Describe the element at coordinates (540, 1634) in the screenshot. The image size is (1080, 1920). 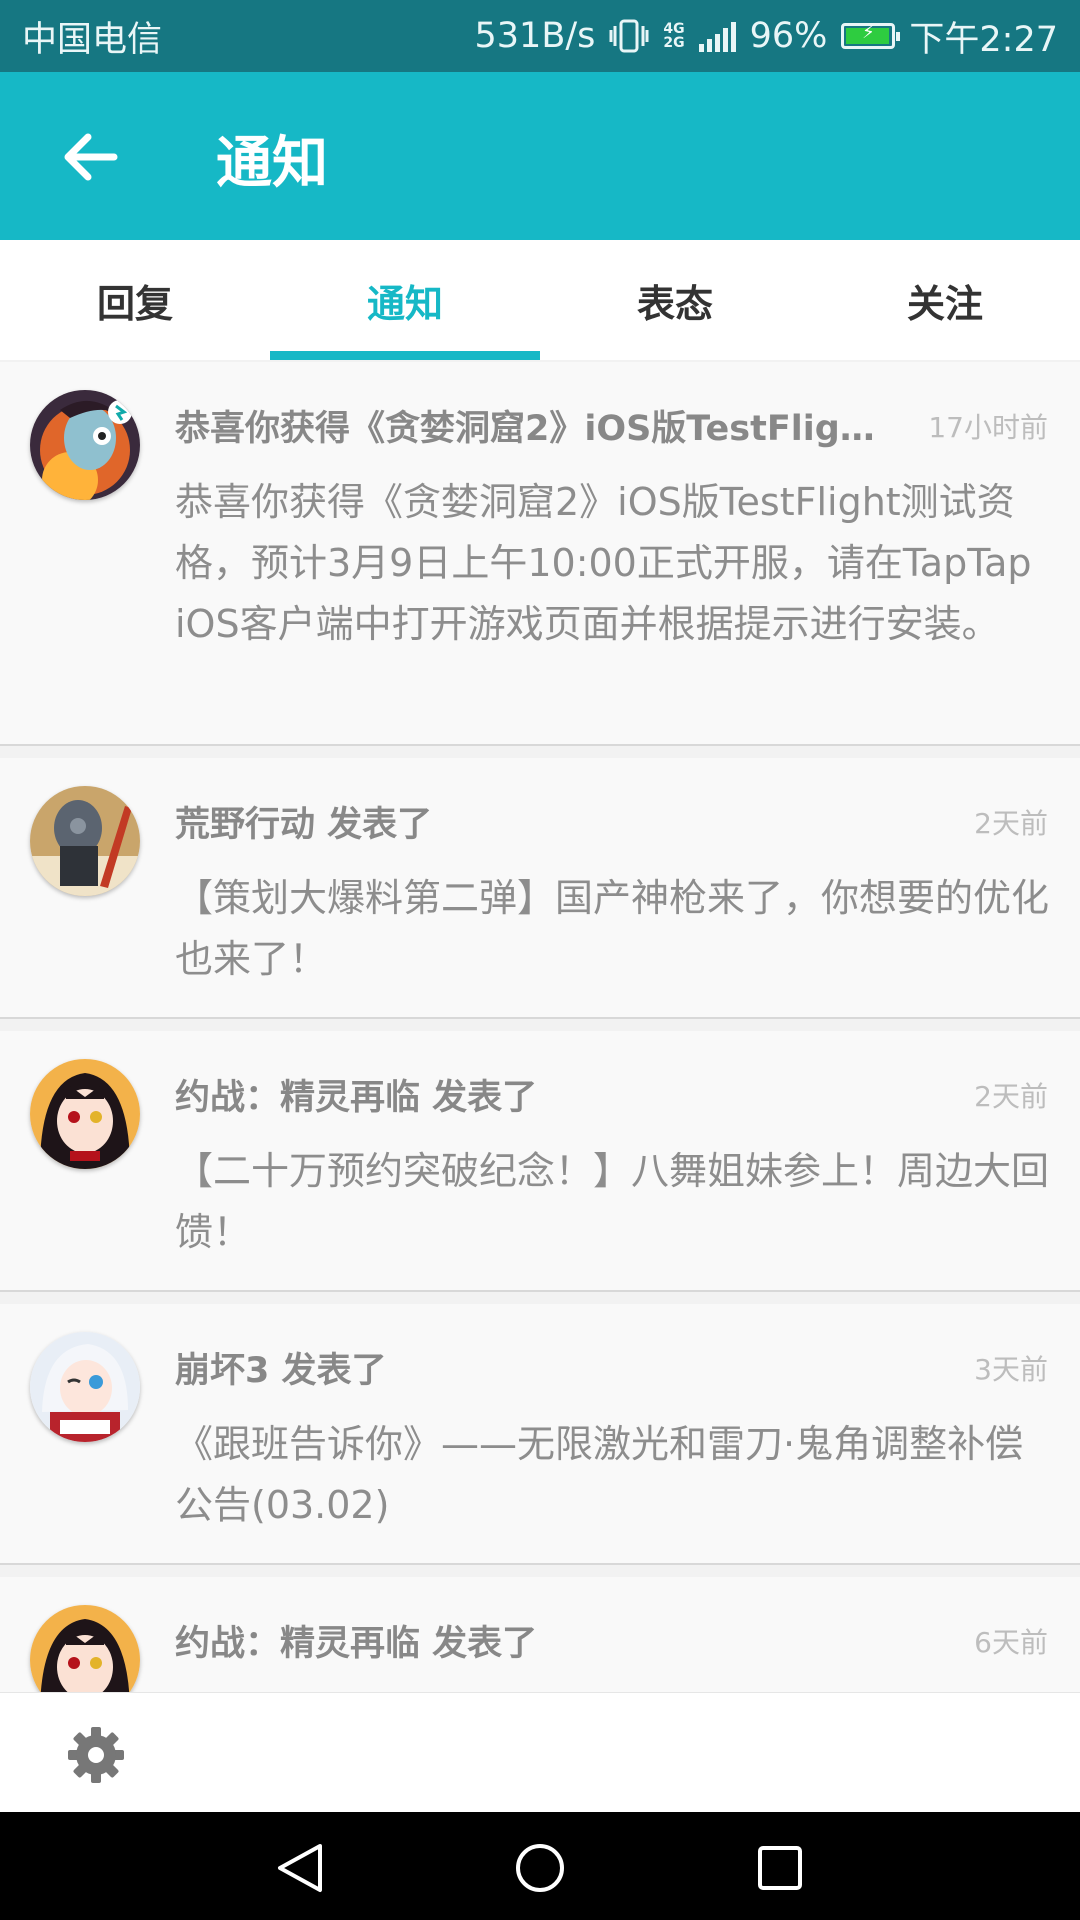
I see `notification-item: 约战：精灵再临 发表了 6天前` at that location.